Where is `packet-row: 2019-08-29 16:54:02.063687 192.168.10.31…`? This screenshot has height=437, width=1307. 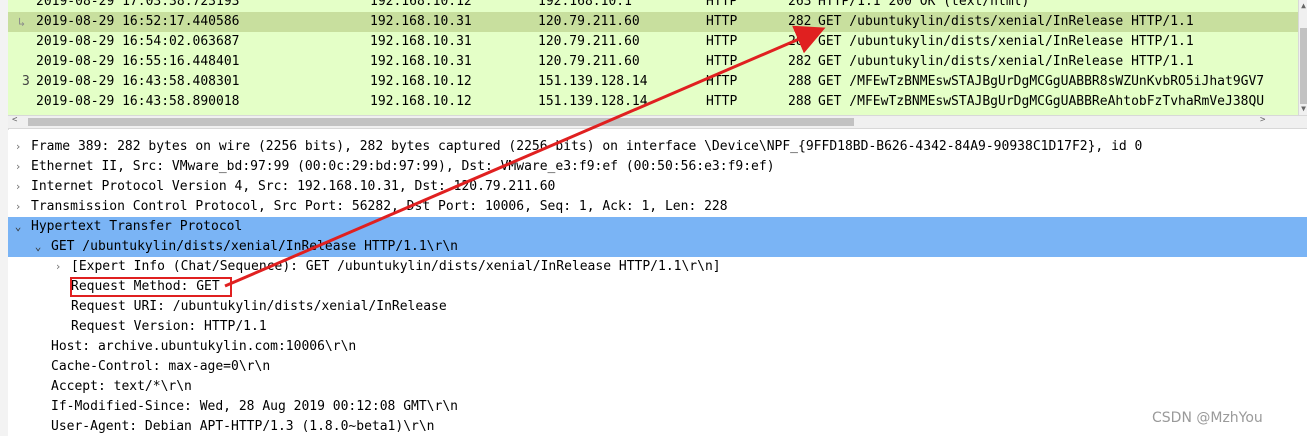 packet-row: 2019-08-29 16:54:02.063687 192.168.10.31… is located at coordinates (653, 42).